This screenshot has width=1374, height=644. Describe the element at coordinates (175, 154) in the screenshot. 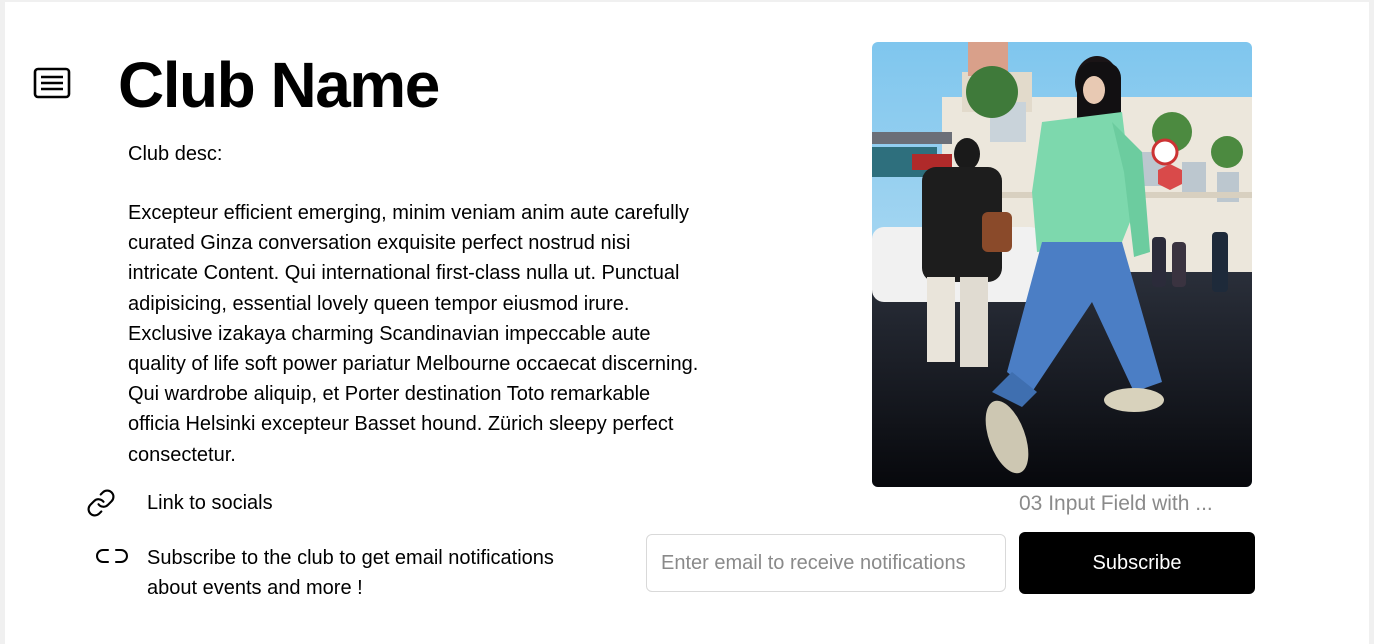

I see `description-label: Club desc:` at that location.